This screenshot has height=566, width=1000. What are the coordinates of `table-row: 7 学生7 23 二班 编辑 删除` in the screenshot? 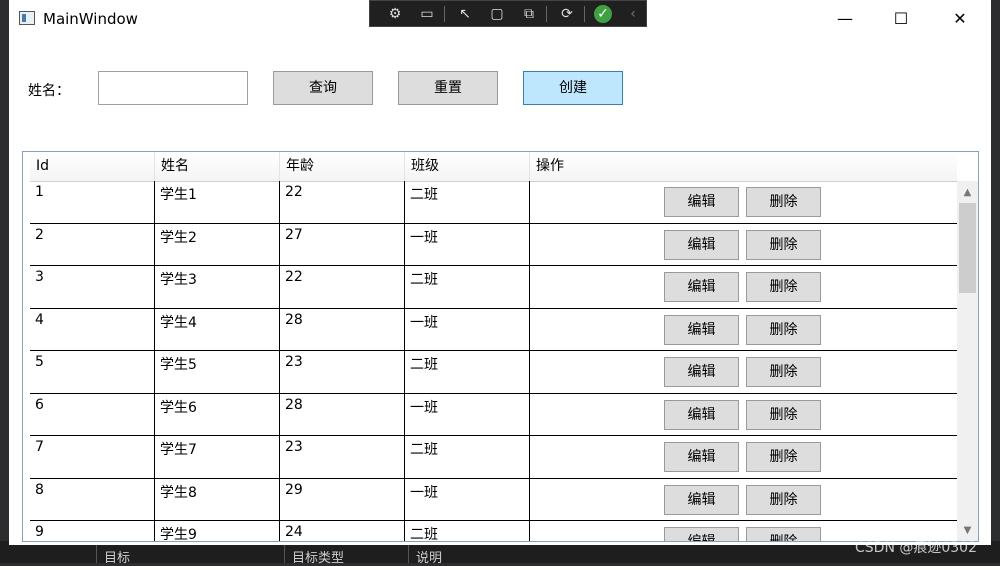 It's located at (493, 457).